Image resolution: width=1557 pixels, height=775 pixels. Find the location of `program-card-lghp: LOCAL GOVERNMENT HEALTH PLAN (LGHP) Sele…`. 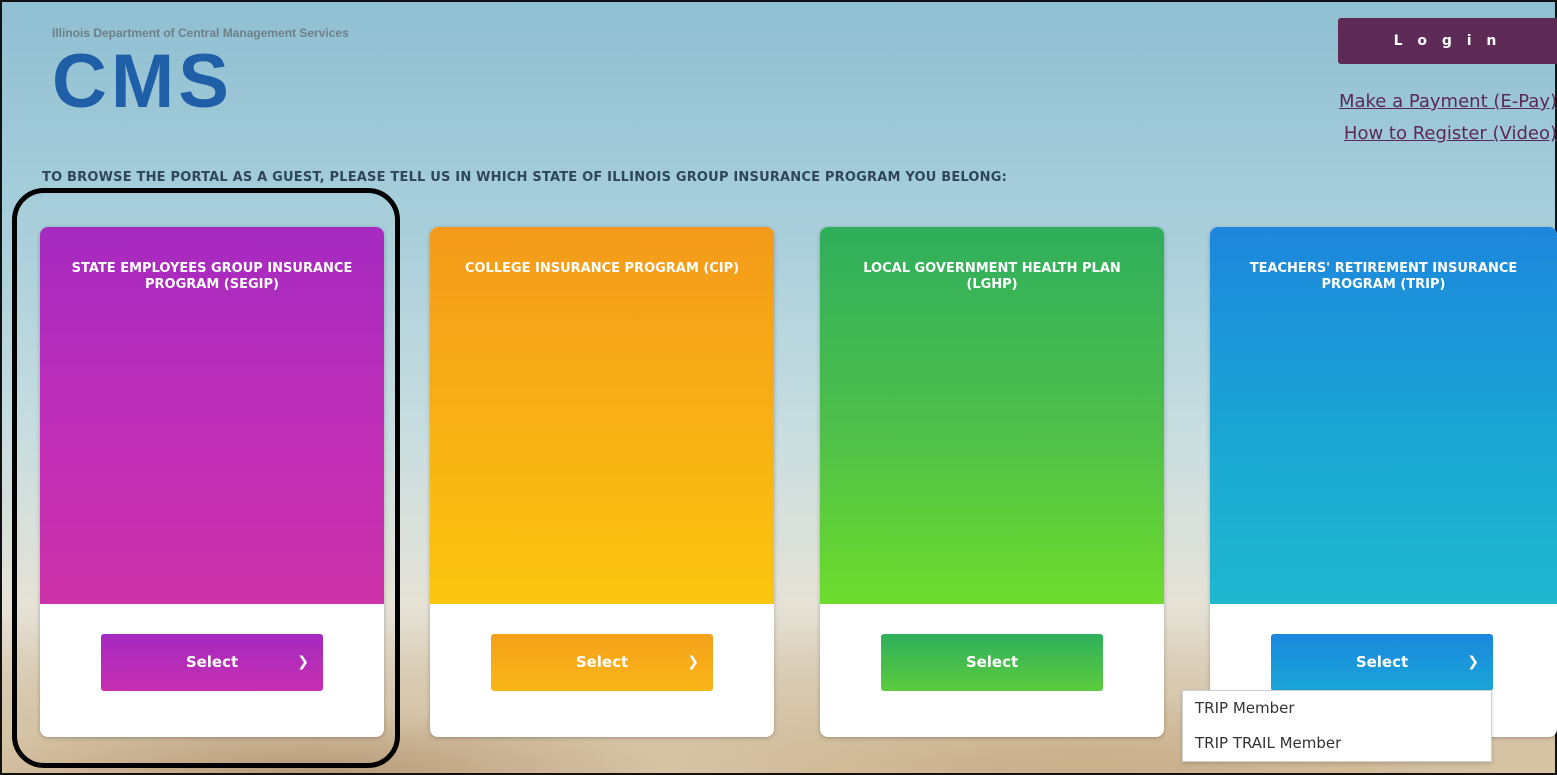

program-card-lghp: LOCAL GOVERNMENT HEALTH PLAN (LGHP) Sele… is located at coordinates (992, 482).